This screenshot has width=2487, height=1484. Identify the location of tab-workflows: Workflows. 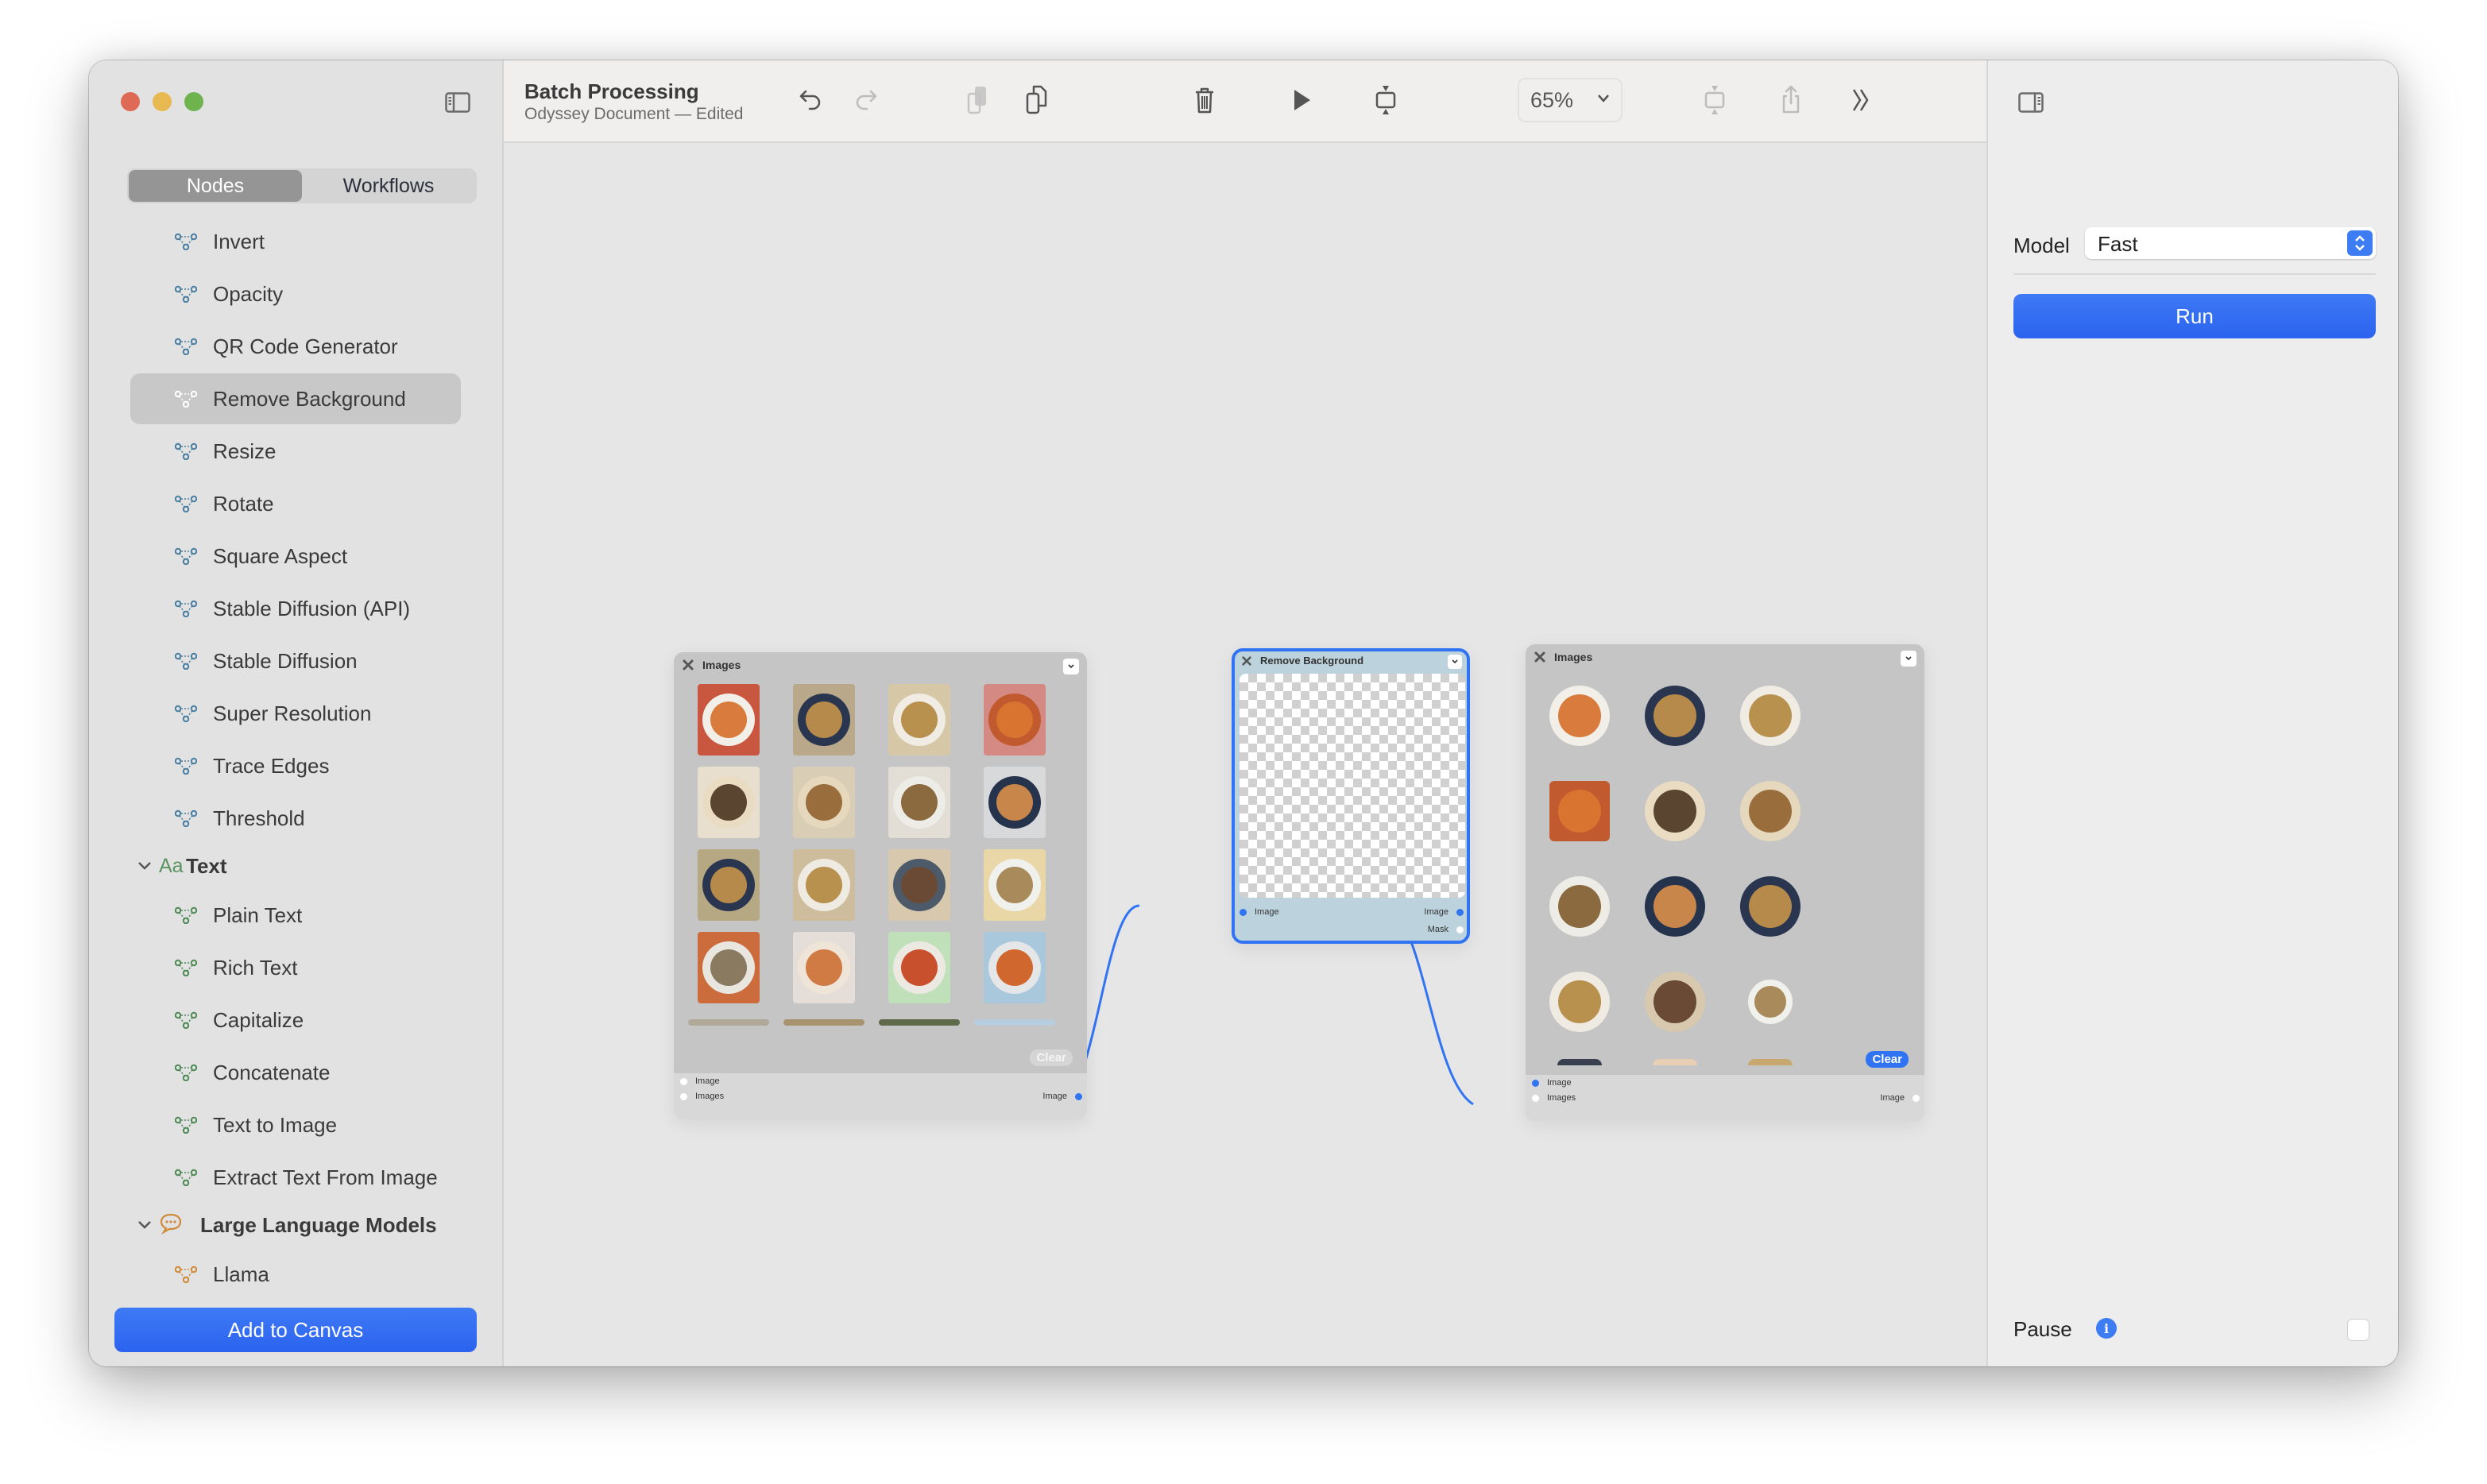
(388, 186).